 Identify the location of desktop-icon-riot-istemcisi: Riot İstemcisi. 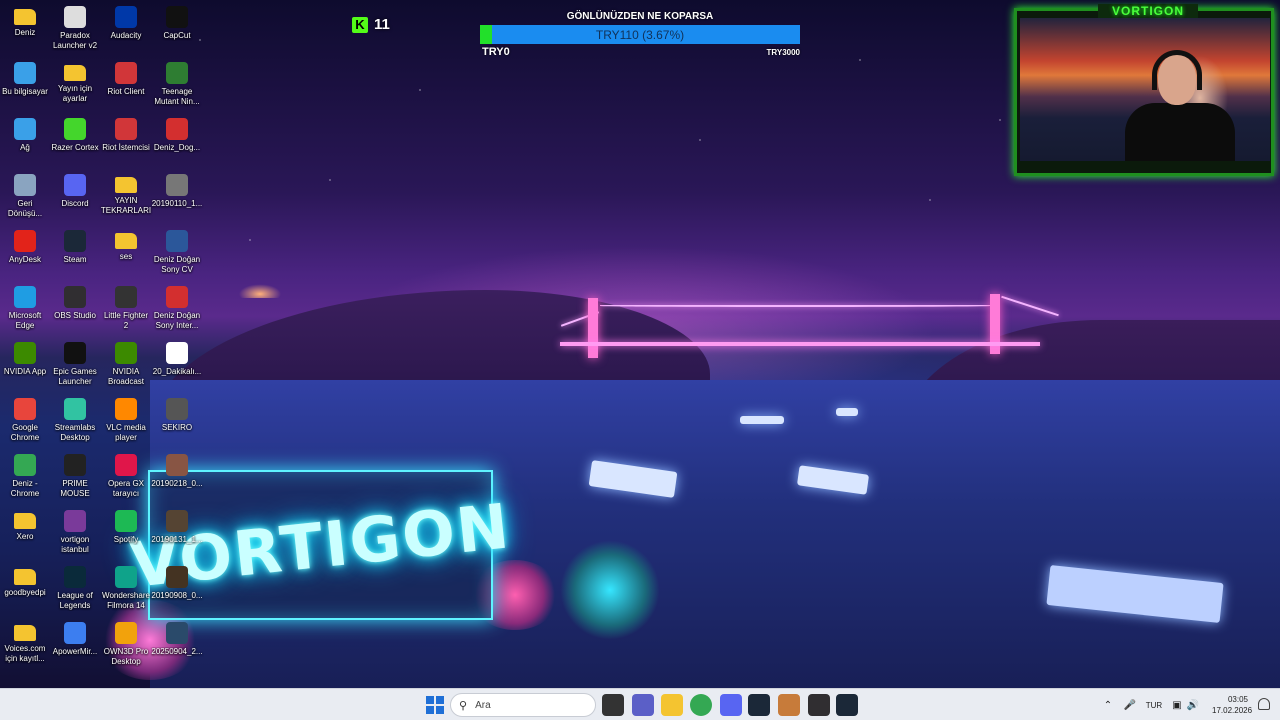
(126, 138).